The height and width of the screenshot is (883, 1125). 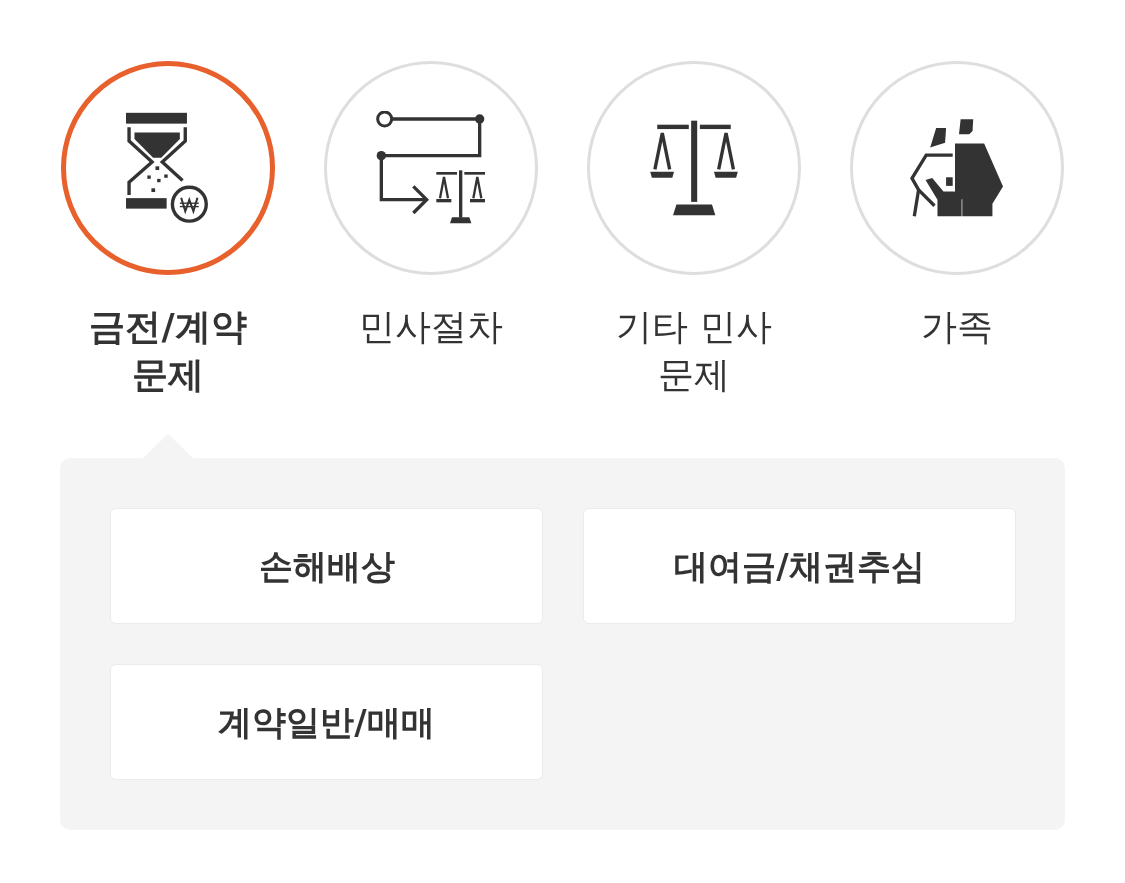 I want to click on family-icon, so click(x=957, y=168).